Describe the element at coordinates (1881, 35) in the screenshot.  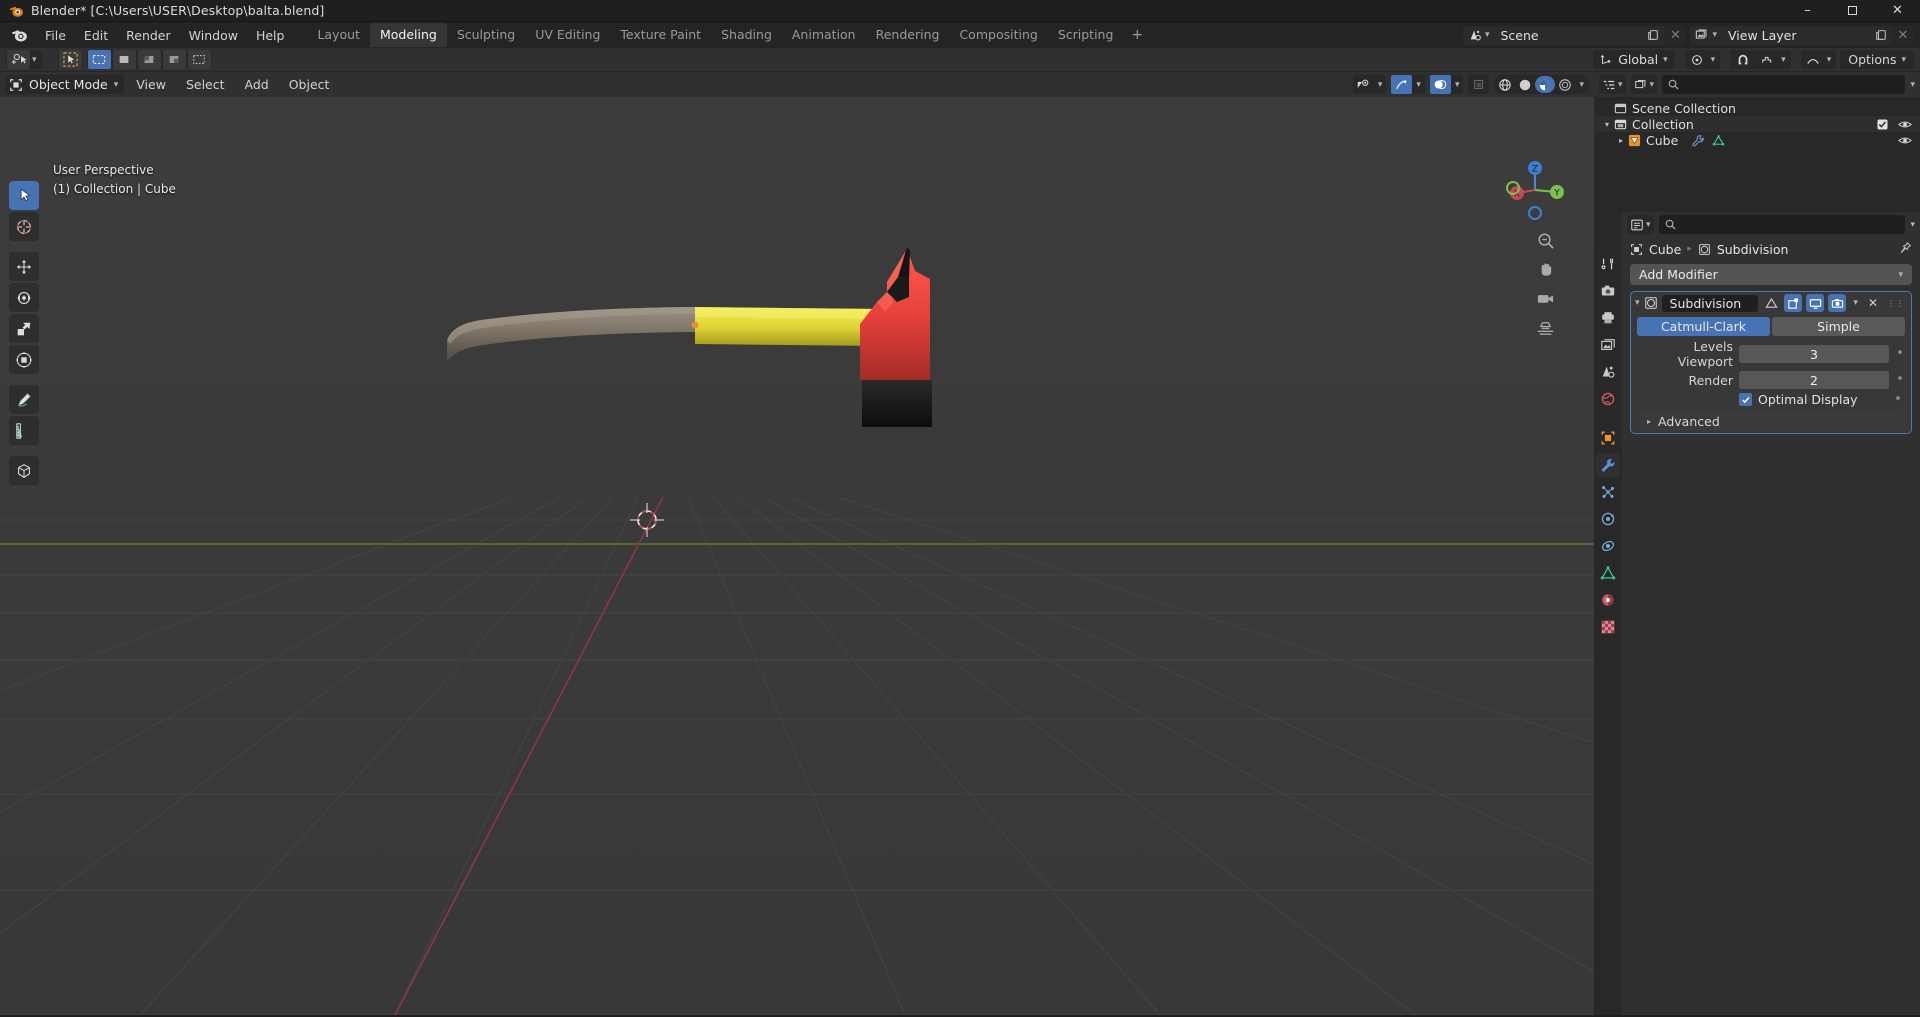
I see `new-view-layer-button` at that location.